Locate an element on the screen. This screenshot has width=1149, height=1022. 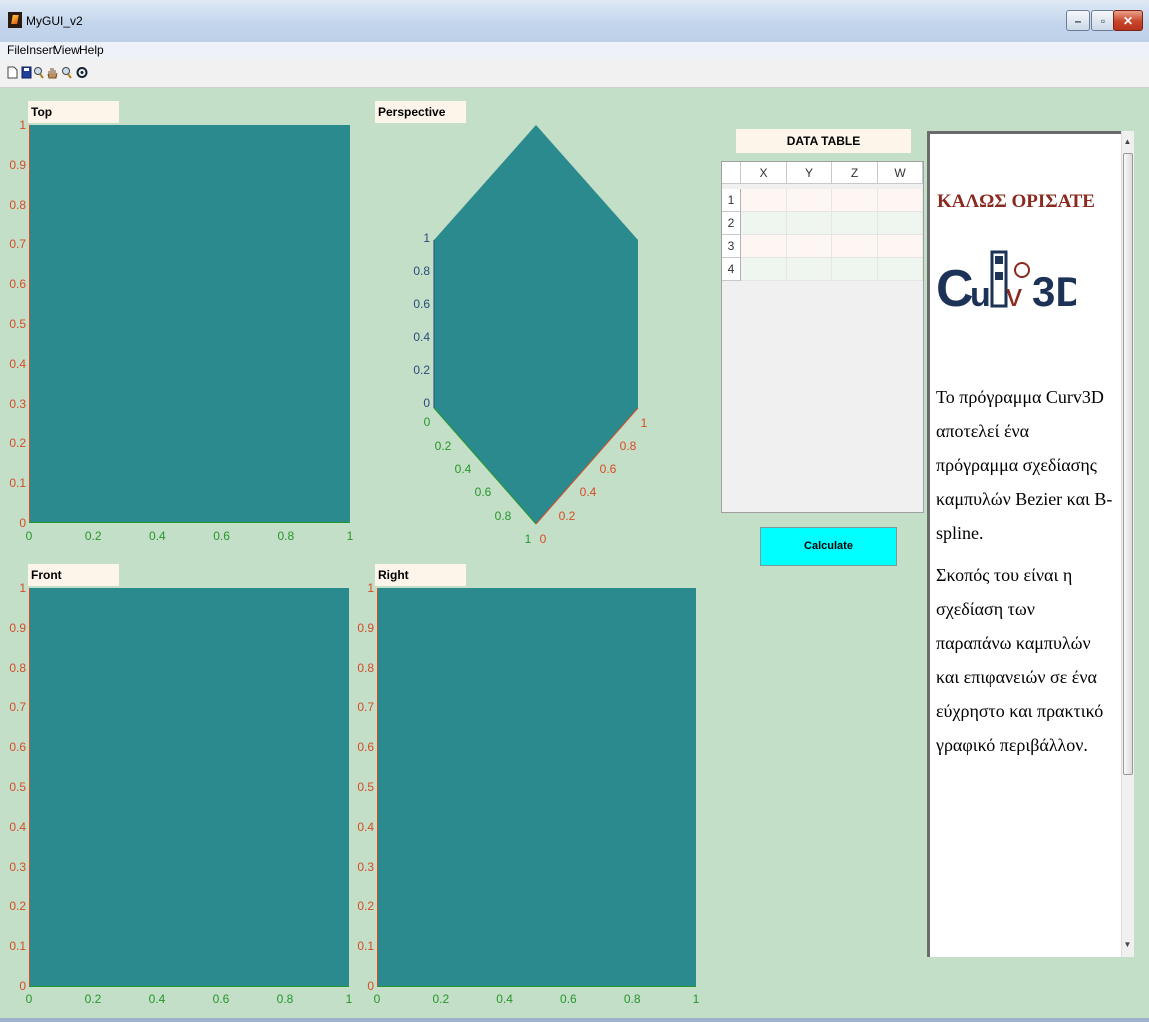
right-y-tick: 0.2 is located at coordinates (365, 906).